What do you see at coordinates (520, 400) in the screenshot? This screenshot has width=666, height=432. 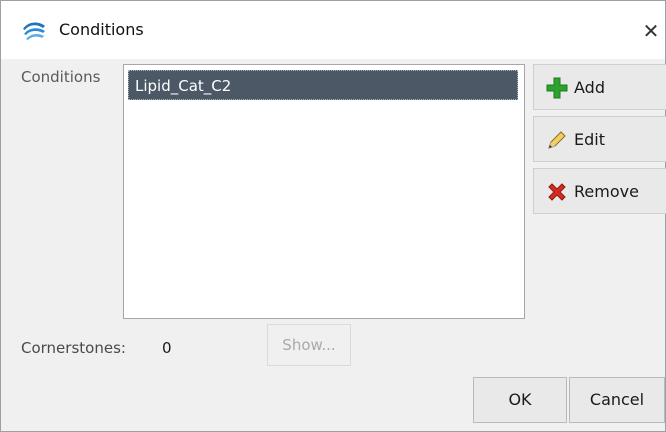 I see `ok-button: OK` at bounding box center [520, 400].